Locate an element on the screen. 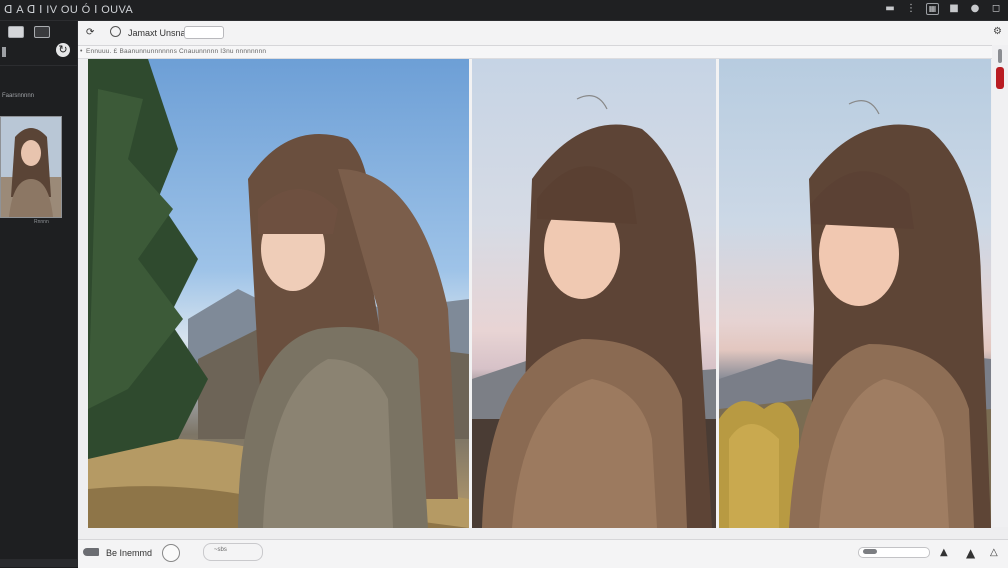  sidebar-header: ↻ is located at coordinates (38, 43).